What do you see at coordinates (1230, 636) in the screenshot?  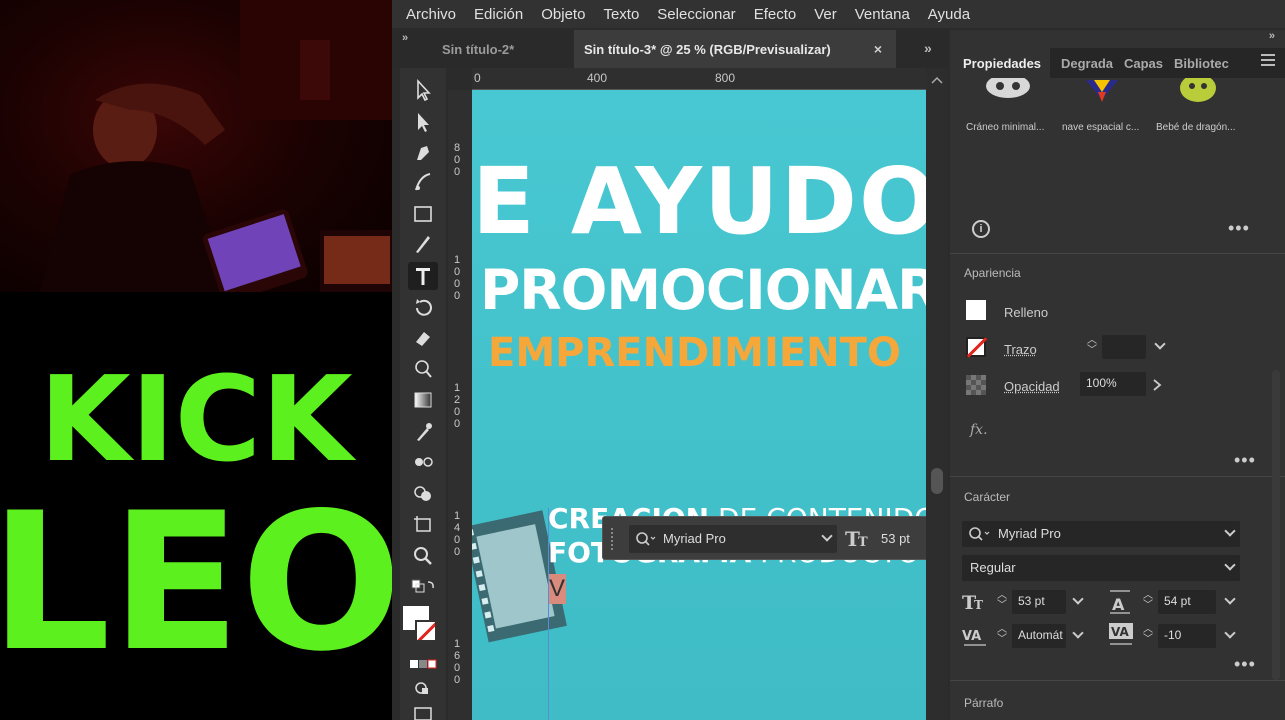 I see `tracking-dropdown` at bounding box center [1230, 636].